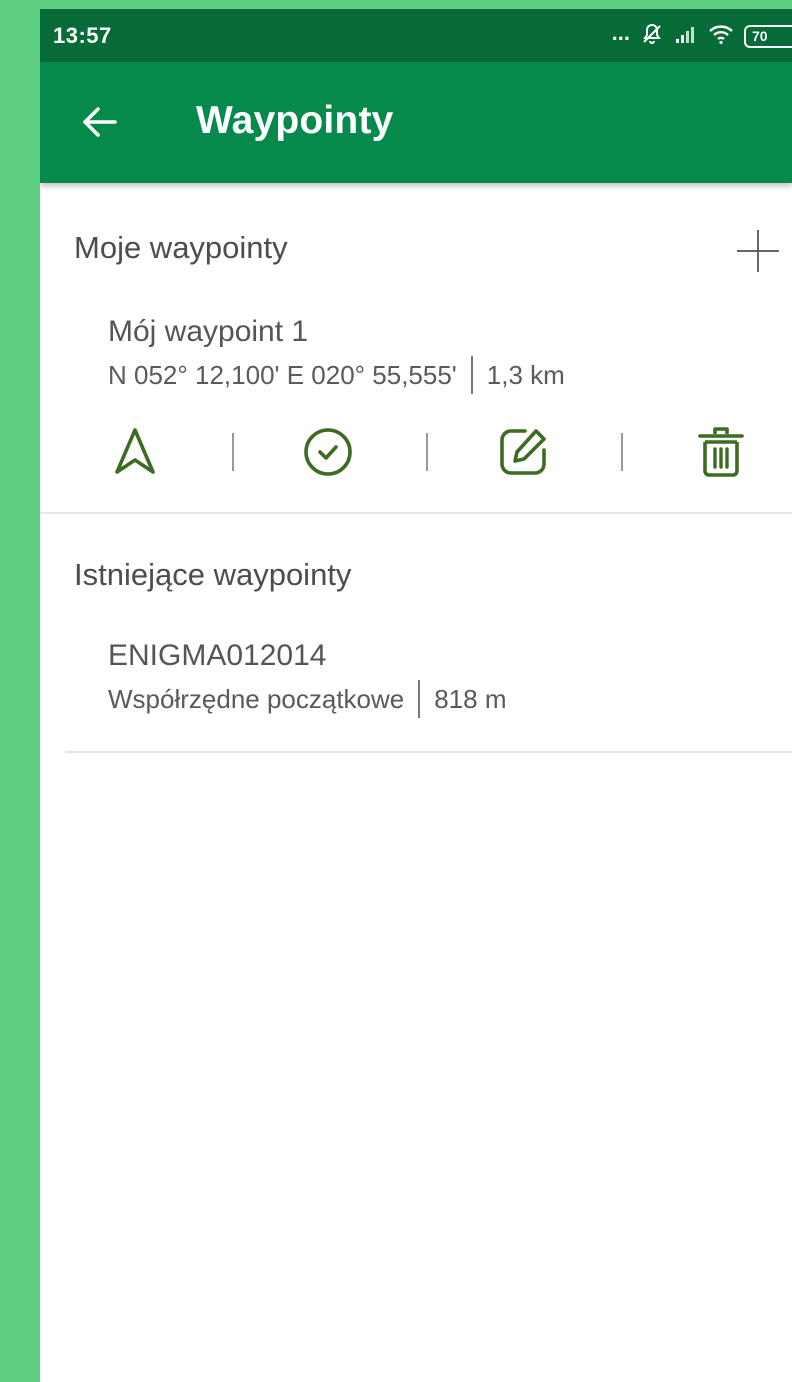 This screenshot has height=1382, width=792. I want to click on section-title-my-waypoints: Moje waypointy, so click(181, 247).